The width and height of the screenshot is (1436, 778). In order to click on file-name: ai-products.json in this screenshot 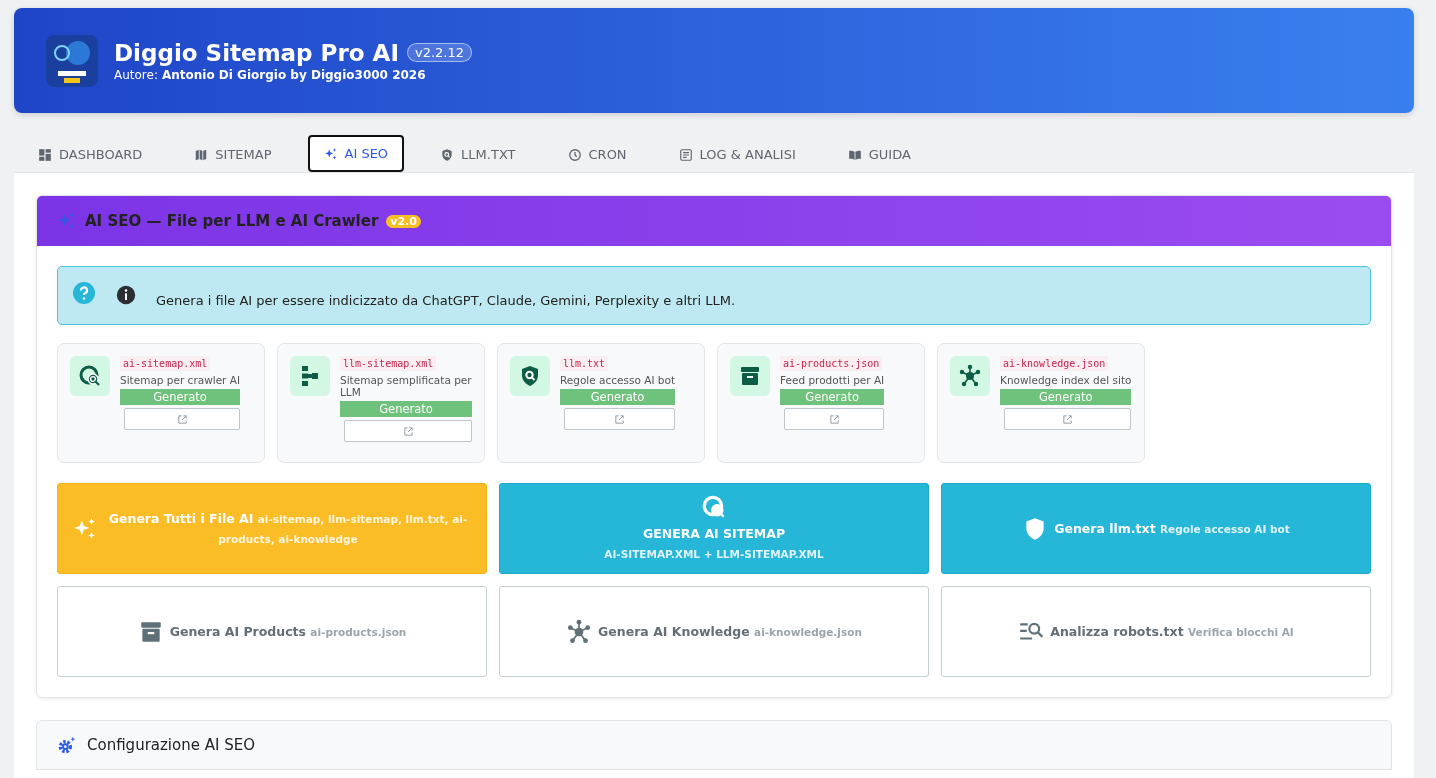, I will do `click(831, 363)`.